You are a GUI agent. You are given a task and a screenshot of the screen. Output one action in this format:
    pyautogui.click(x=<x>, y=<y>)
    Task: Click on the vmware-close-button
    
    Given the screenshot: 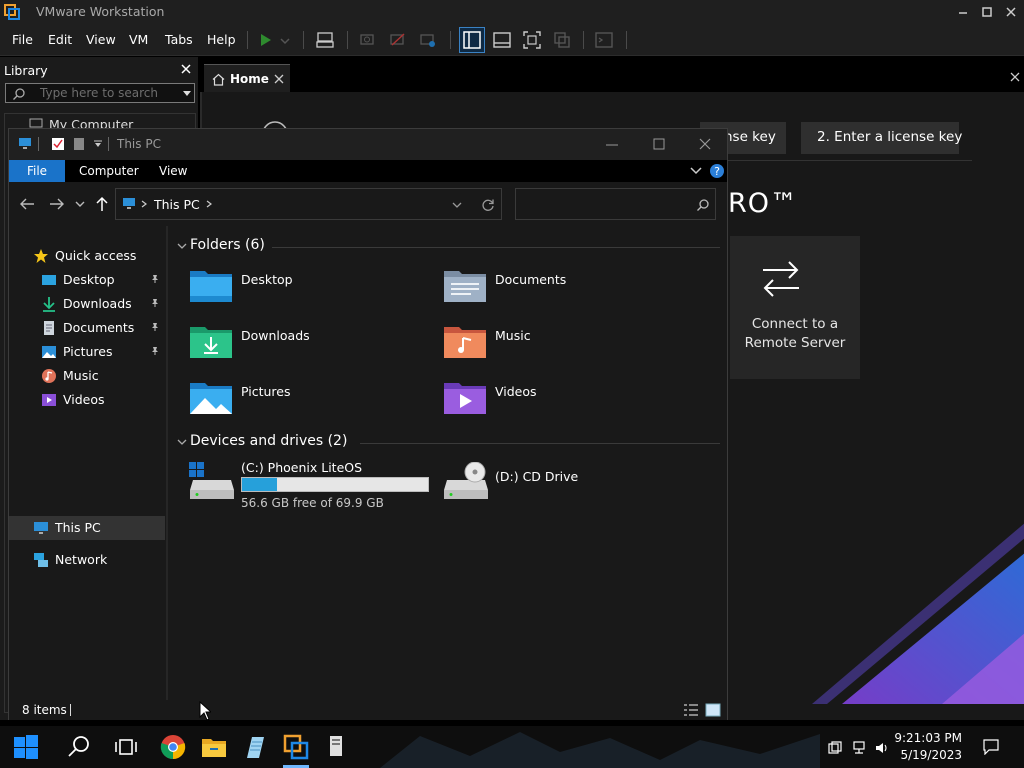 What is the action you would take?
    pyautogui.click(x=1011, y=12)
    